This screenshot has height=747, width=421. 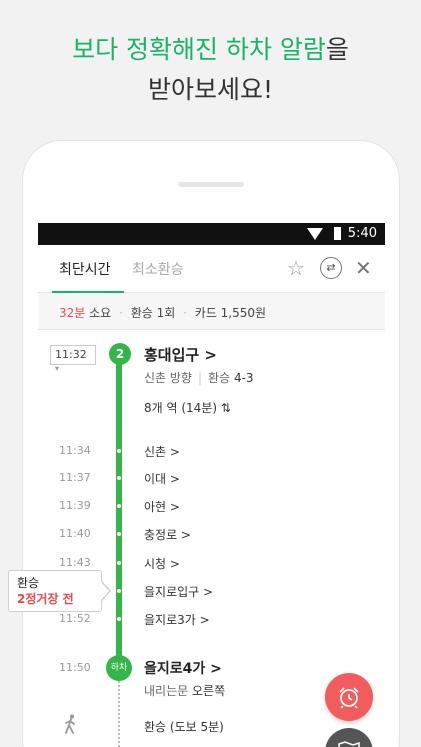 I want to click on headline-line2: 받아보세요!, so click(x=210, y=89).